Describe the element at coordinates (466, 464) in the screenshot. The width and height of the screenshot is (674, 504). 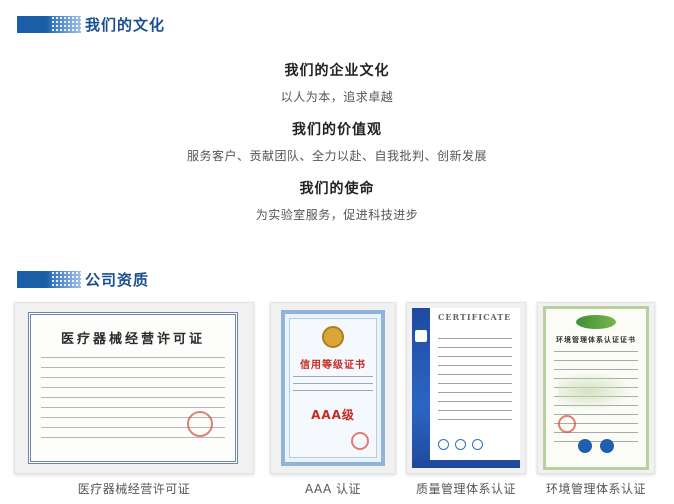
I see `certificate-bottom-band` at that location.